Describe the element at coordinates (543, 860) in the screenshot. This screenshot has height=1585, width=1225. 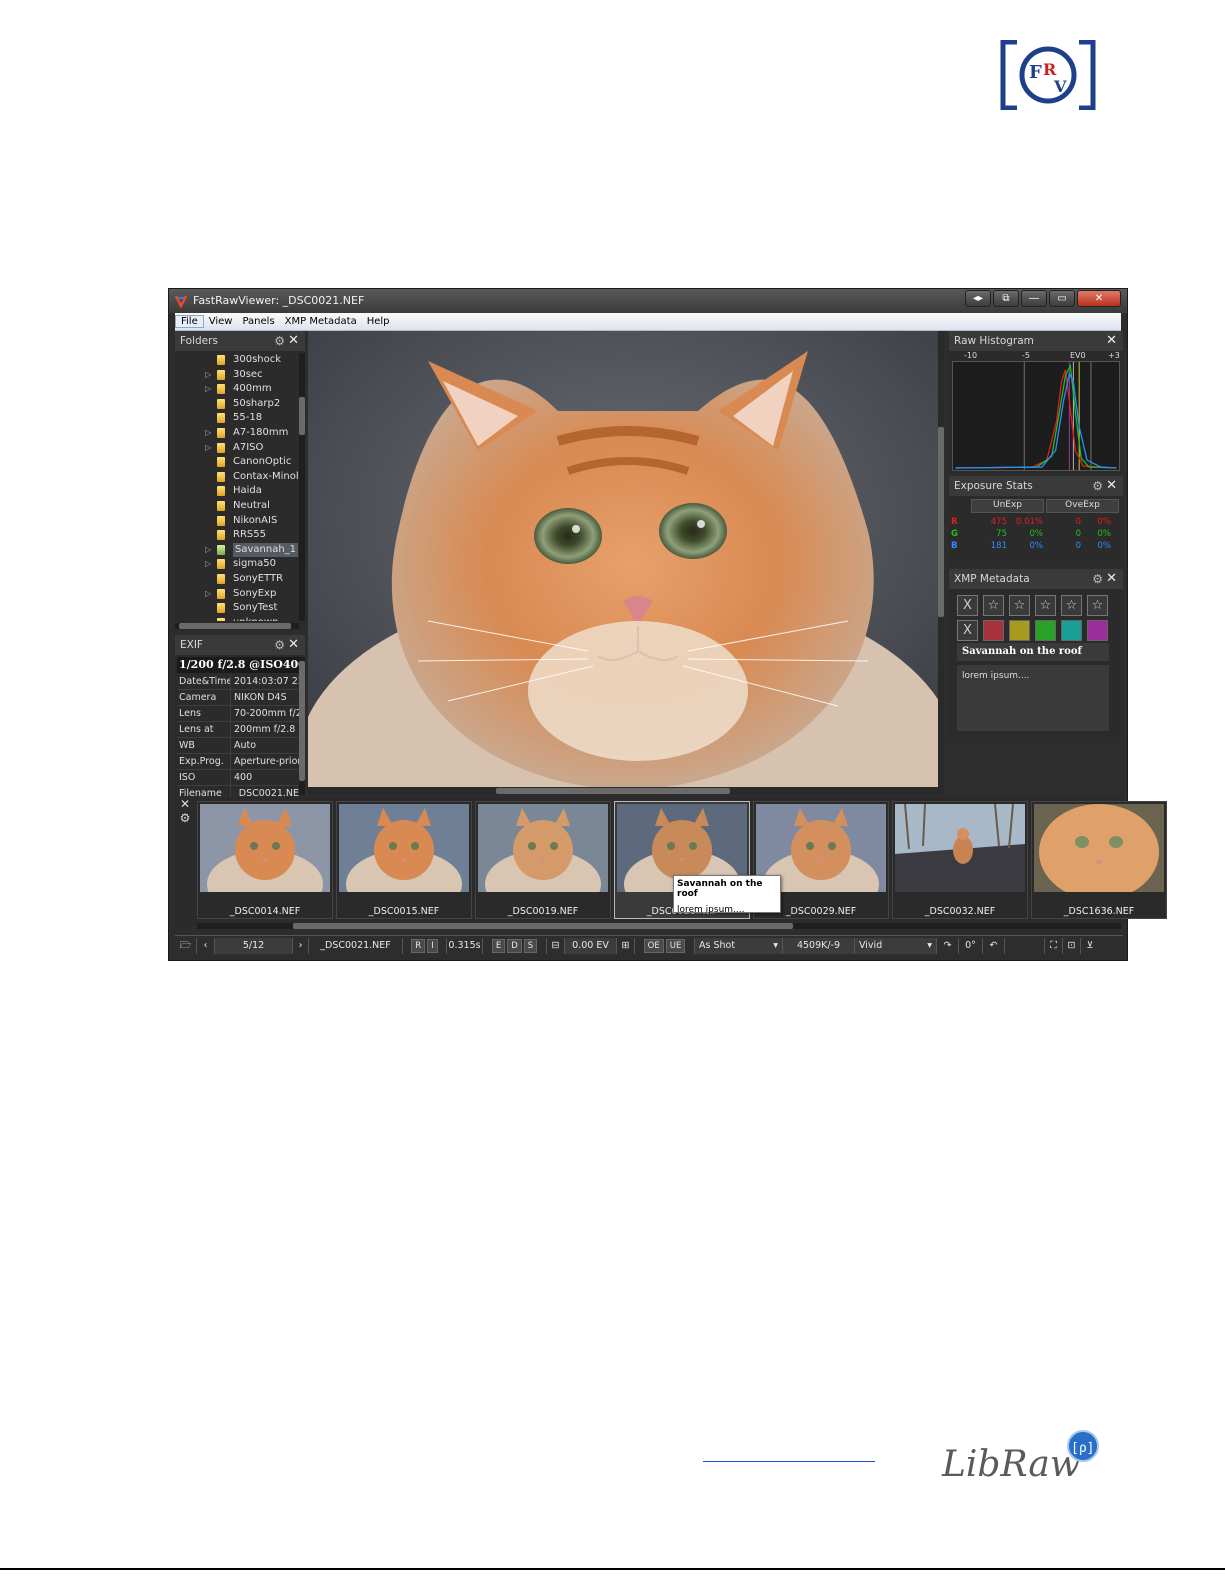
I see `thumbnail: _DSC0019.NEF` at that location.